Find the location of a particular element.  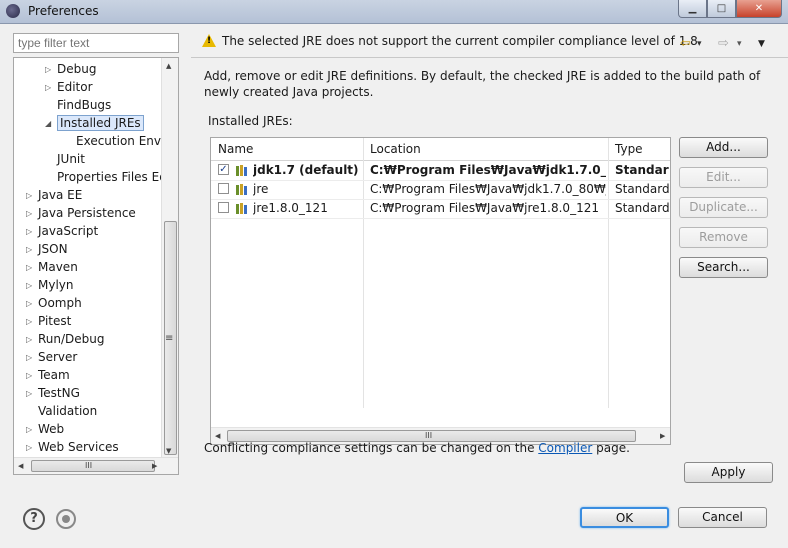

tree-item-label: JSON is located at coordinates (53, 249).